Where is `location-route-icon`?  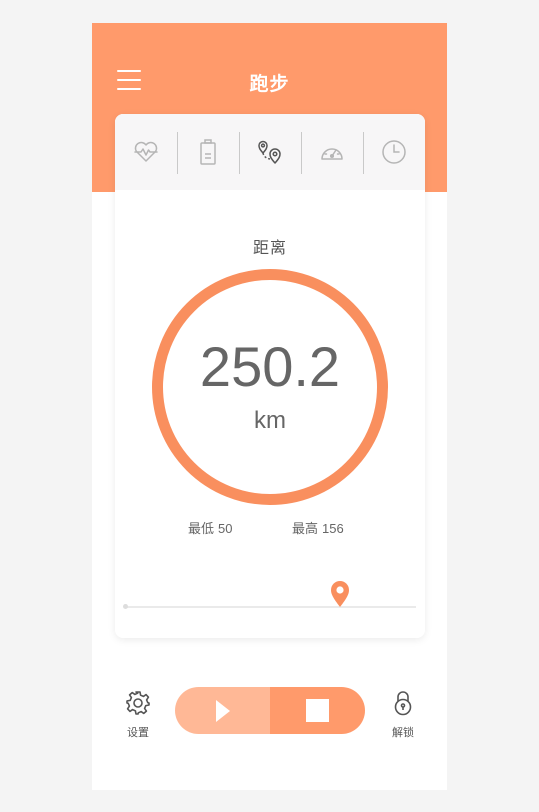
location-route-icon is located at coordinates (269, 152).